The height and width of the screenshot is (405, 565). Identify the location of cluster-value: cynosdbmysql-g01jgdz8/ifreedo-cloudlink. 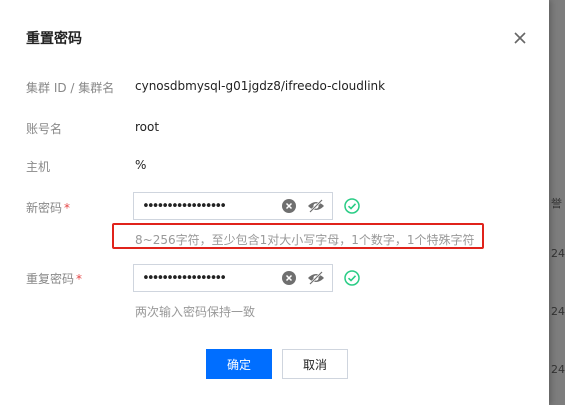
(260, 86).